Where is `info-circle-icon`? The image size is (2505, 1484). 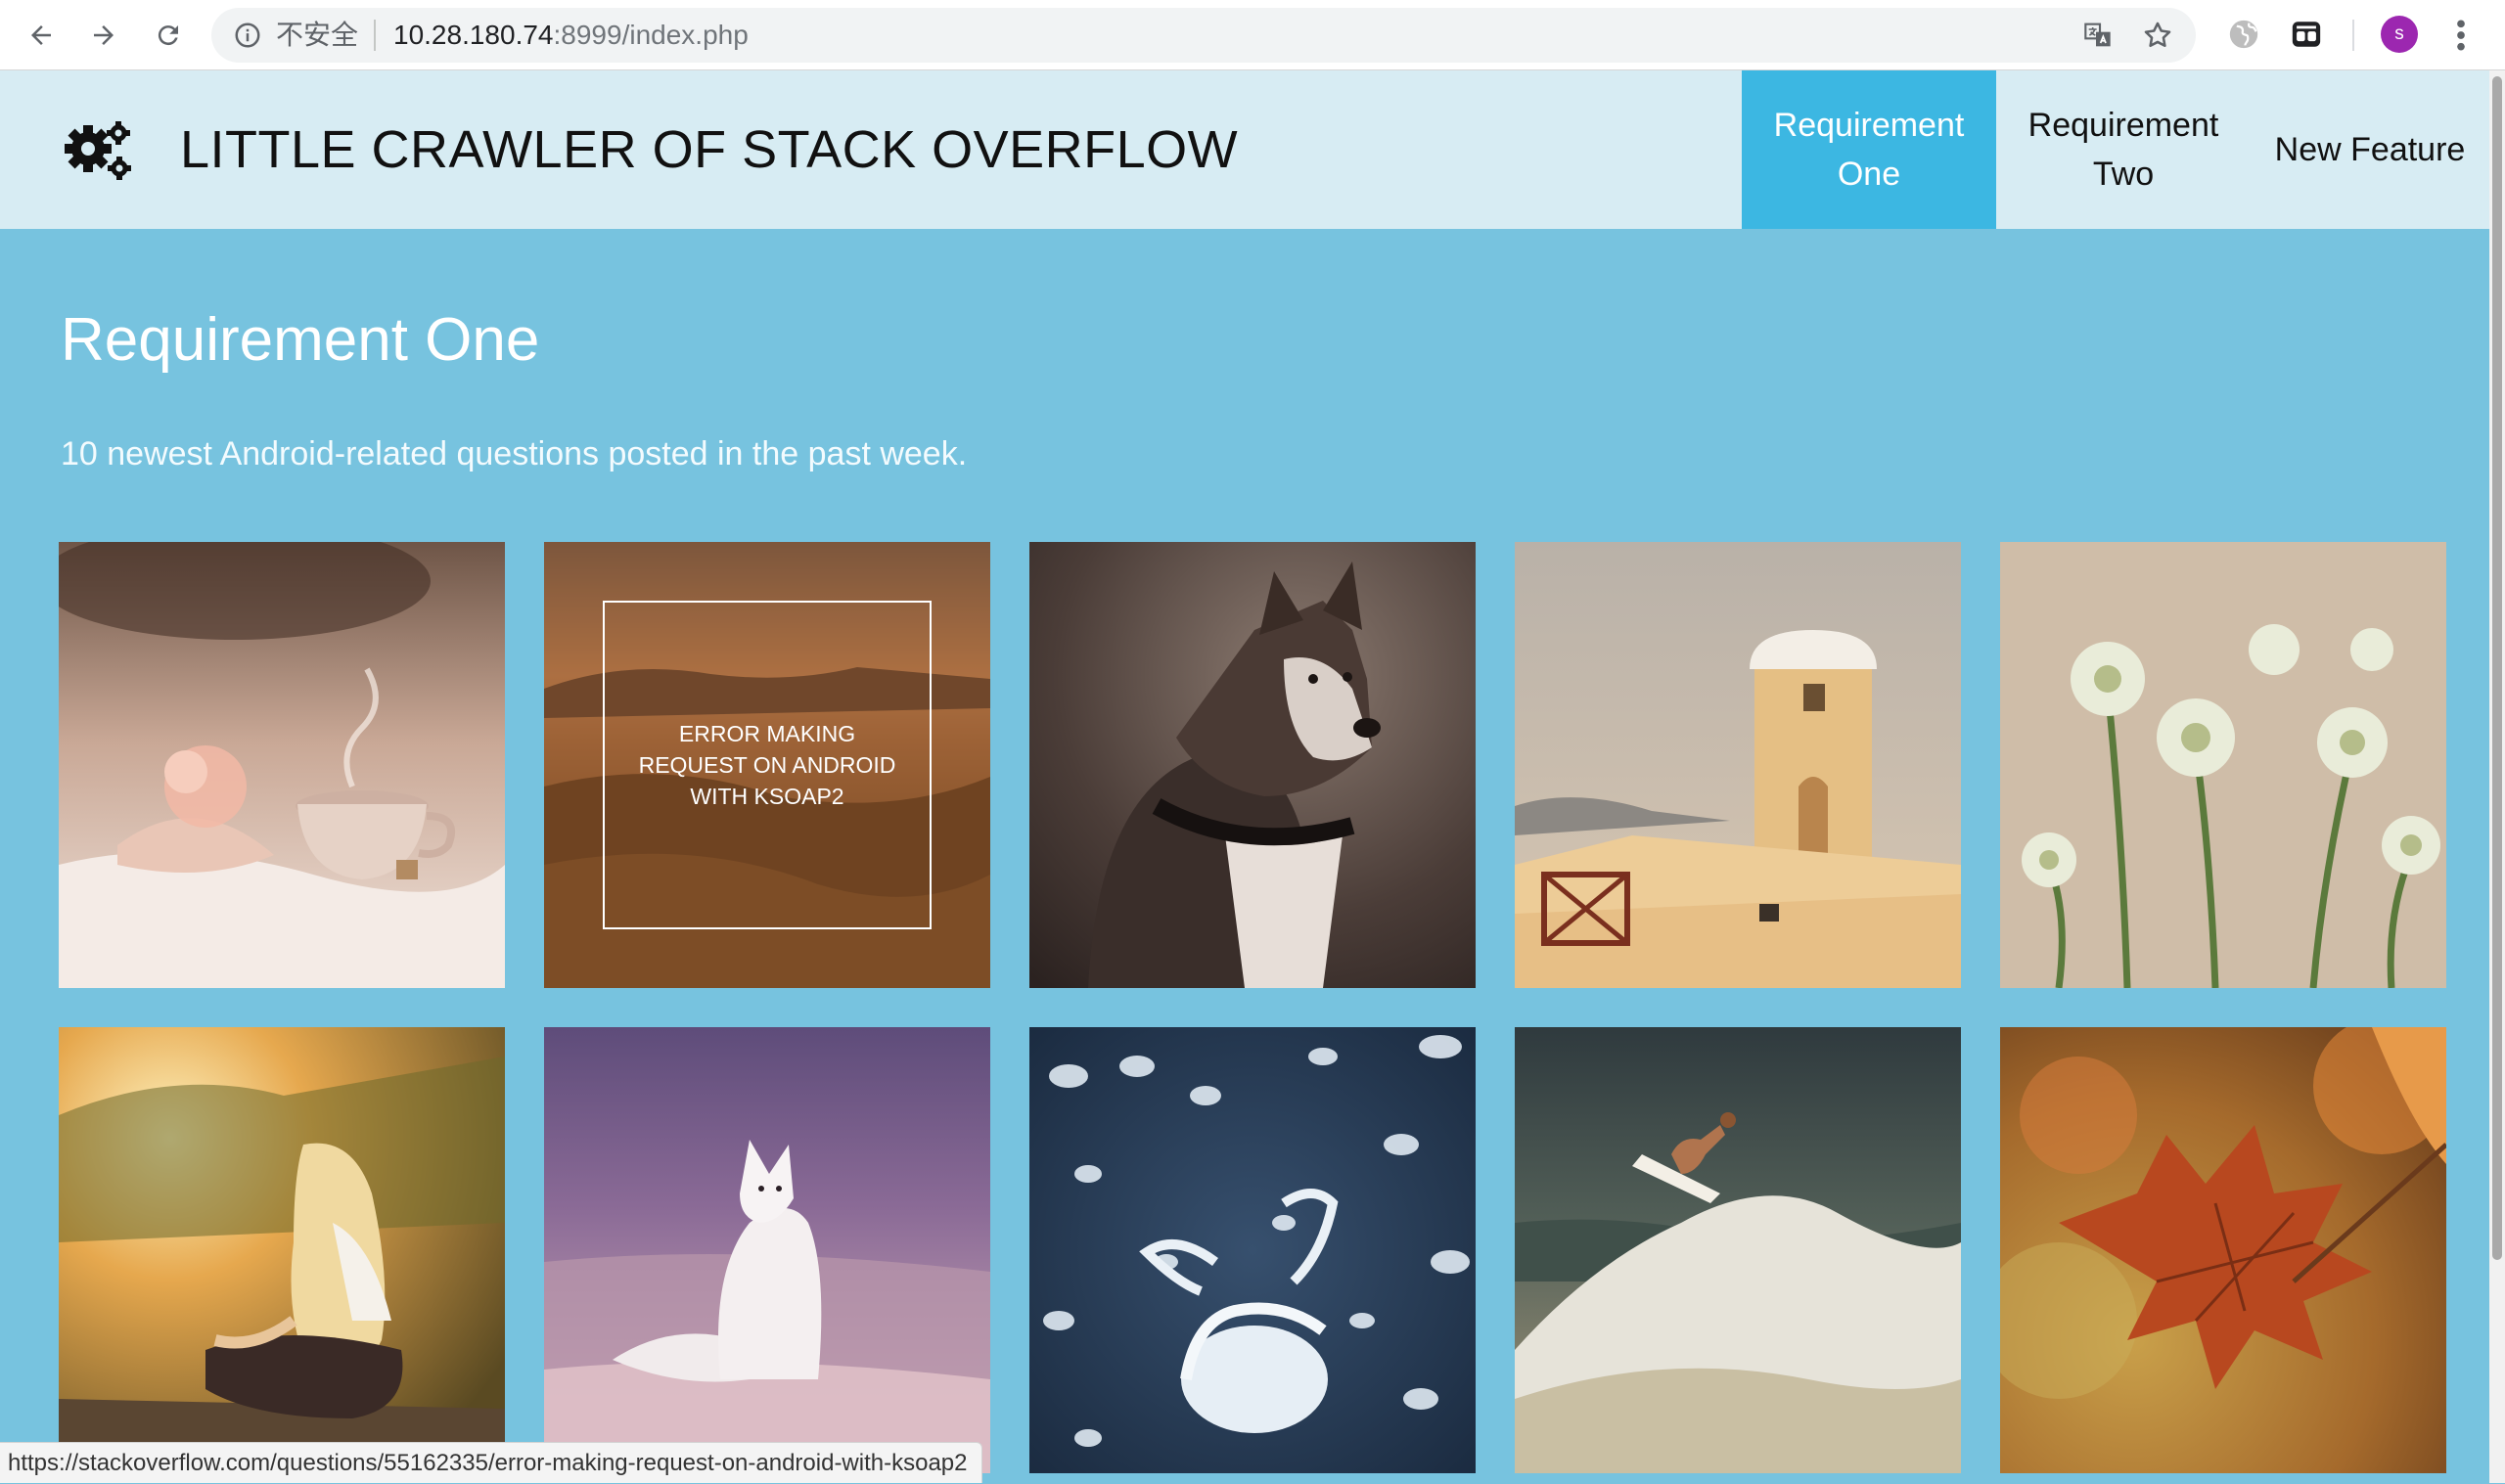
info-circle-icon is located at coordinates (247, 35).